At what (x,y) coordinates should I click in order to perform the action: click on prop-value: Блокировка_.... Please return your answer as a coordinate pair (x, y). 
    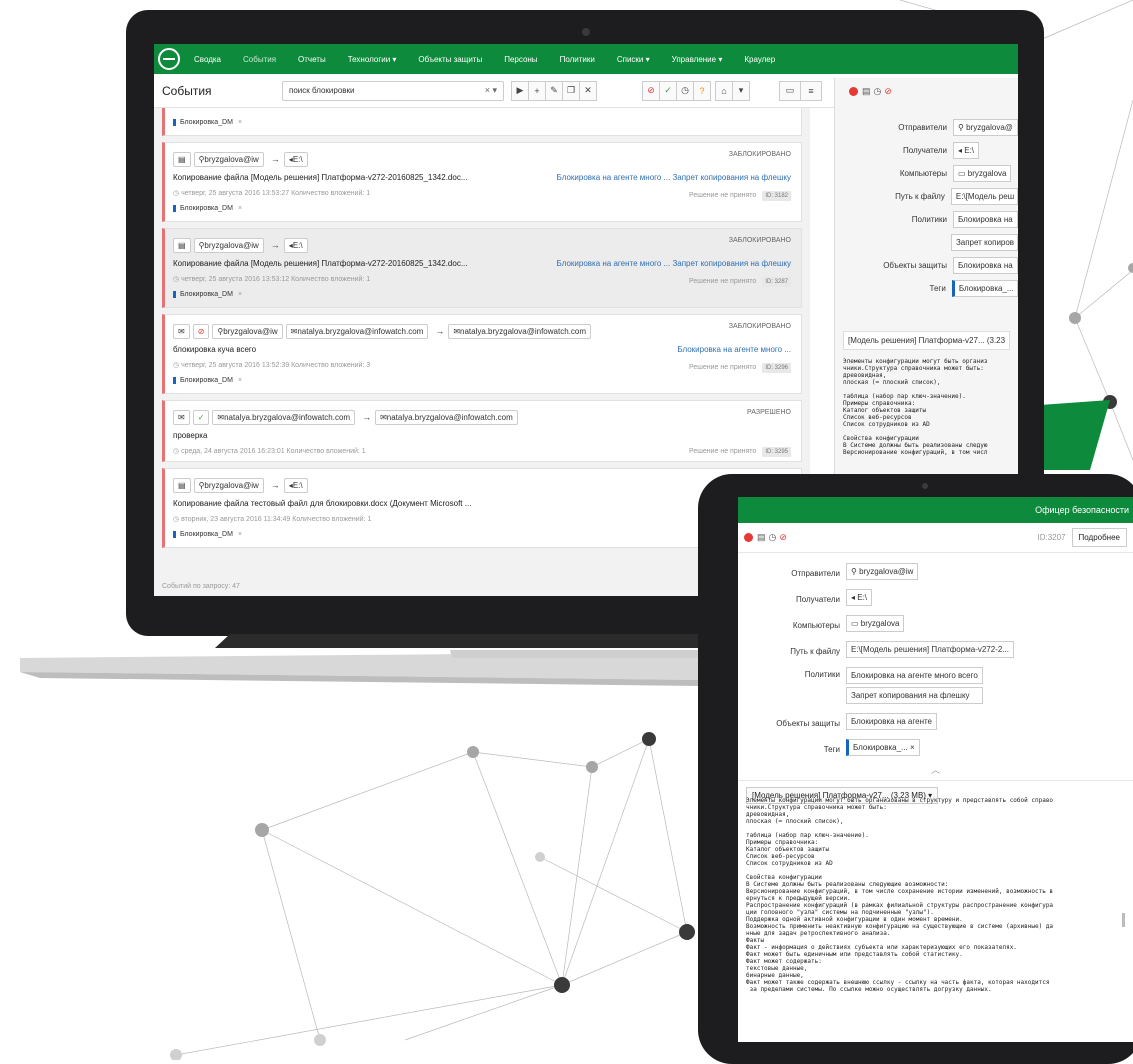
    Looking at the image, I should click on (984, 288).